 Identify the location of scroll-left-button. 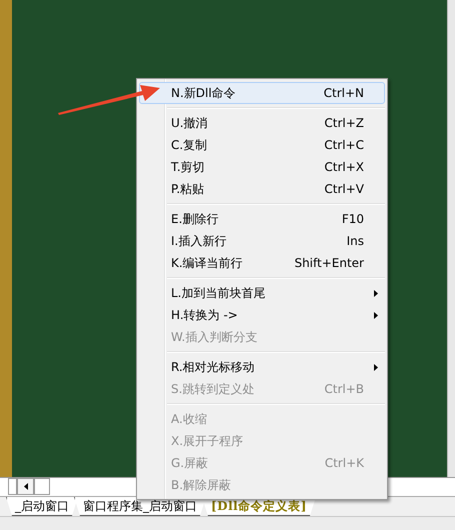
(25, 486).